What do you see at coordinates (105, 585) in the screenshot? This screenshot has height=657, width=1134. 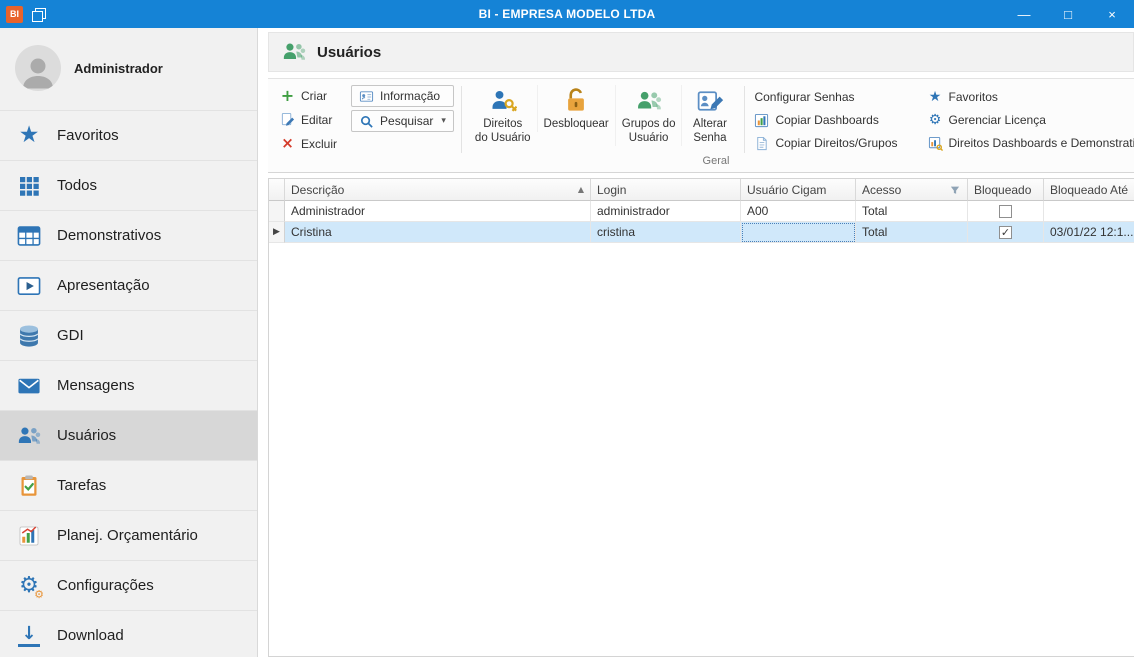 I see `sidebar-item-label: Configurações` at bounding box center [105, 585].